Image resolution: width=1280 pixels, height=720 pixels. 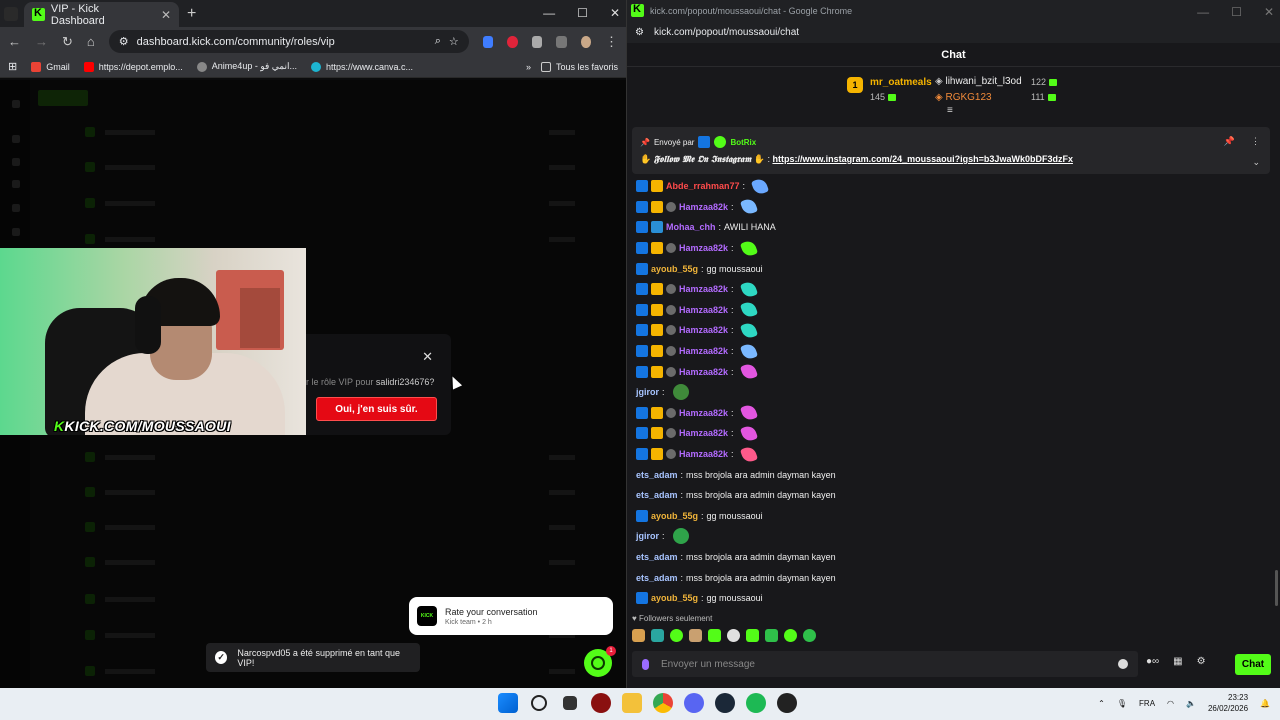 What do you see at coordinates (12, 66) in the screenshot?
I see `apps-grid-icon: ⊞` at bounding box center [12, 66].